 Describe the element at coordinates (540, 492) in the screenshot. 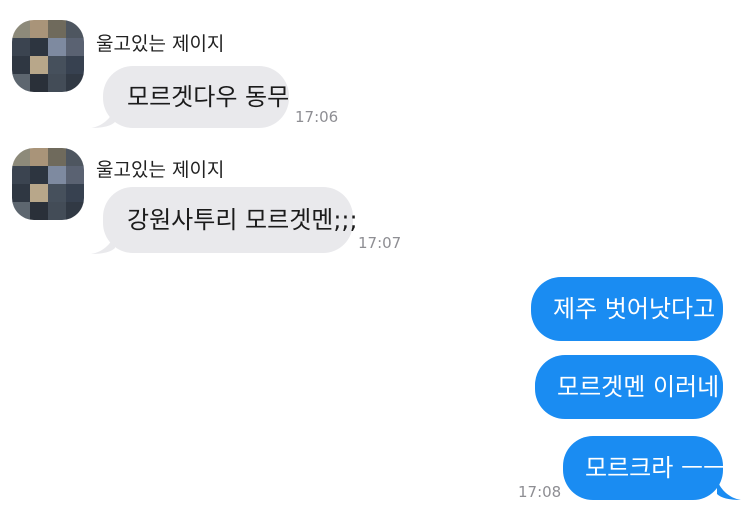

I see `message-timestamp: 17:08` at that location.